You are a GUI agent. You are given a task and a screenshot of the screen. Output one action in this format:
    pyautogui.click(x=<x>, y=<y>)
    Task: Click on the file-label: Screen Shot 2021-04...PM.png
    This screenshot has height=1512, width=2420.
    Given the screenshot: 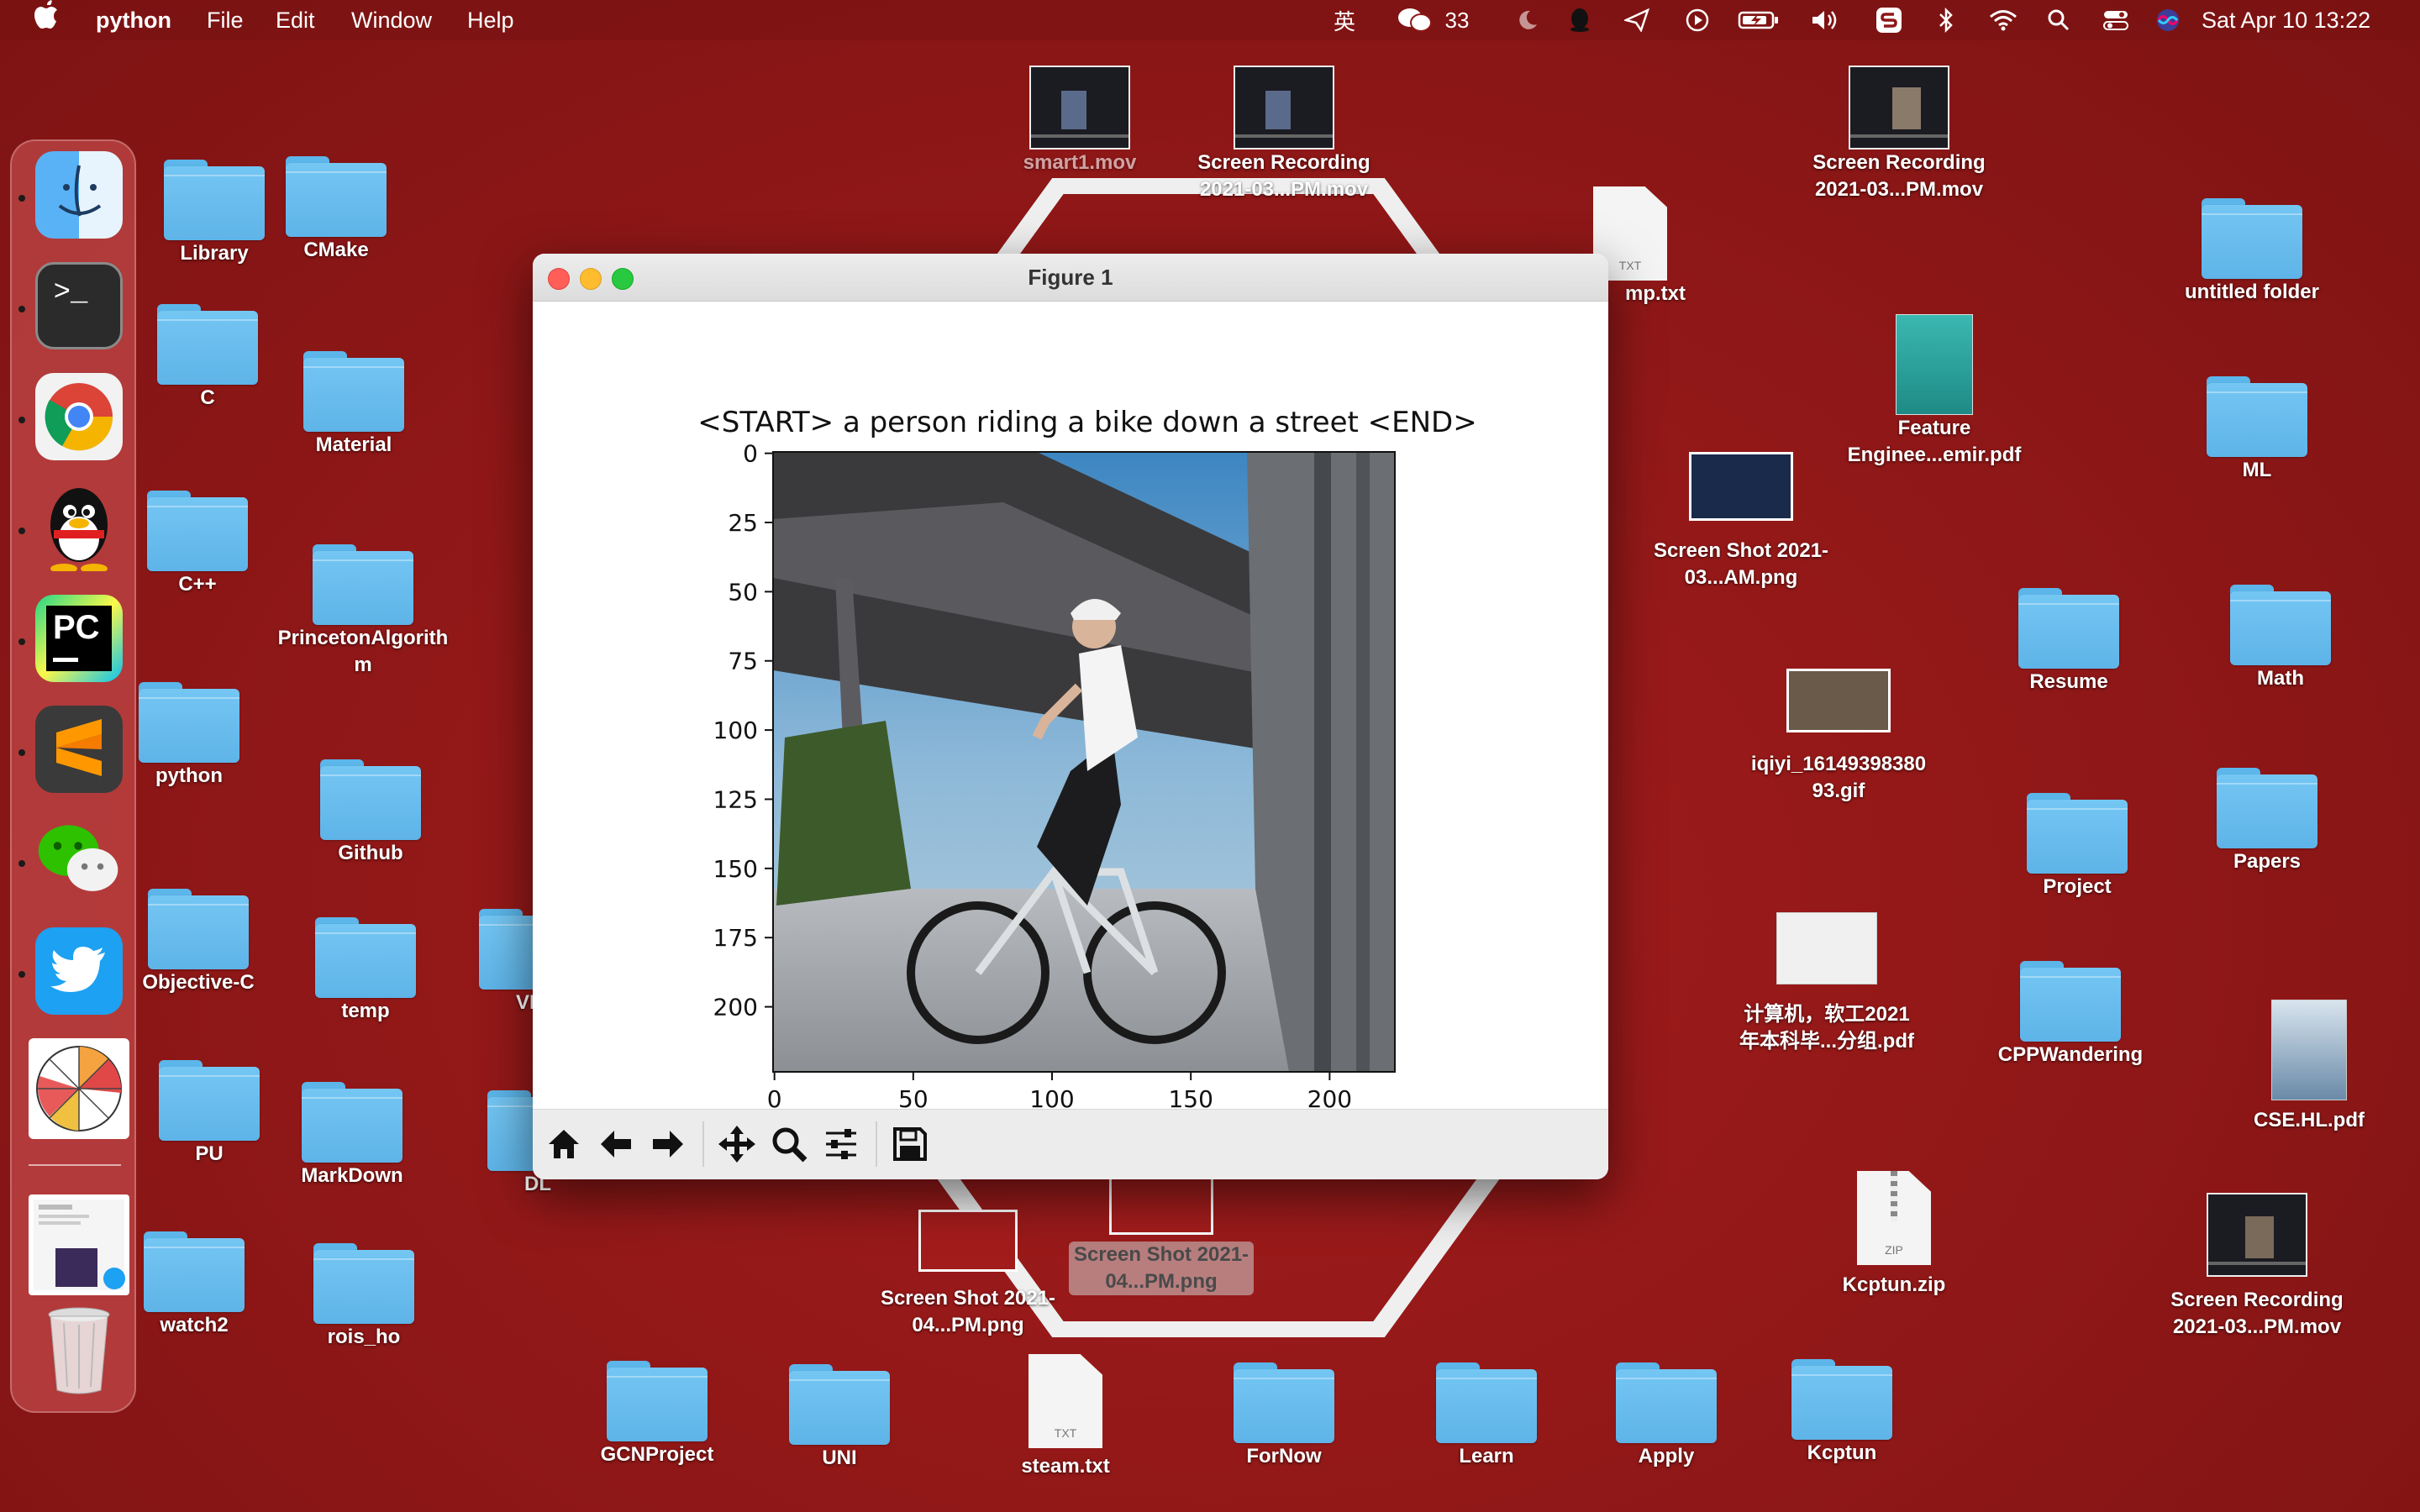 What is the action you would take?
    pyautogui.click(x=968, y=1311)
    